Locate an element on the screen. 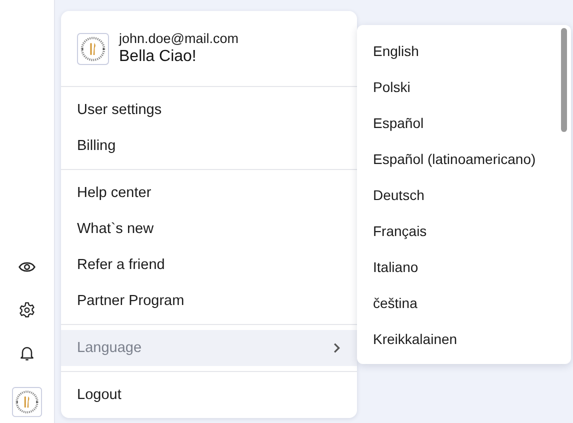 Image resolution: width=573 pixels, height=423 pixels. menu-item: Refer a friend is located at coordinates (209, 265).